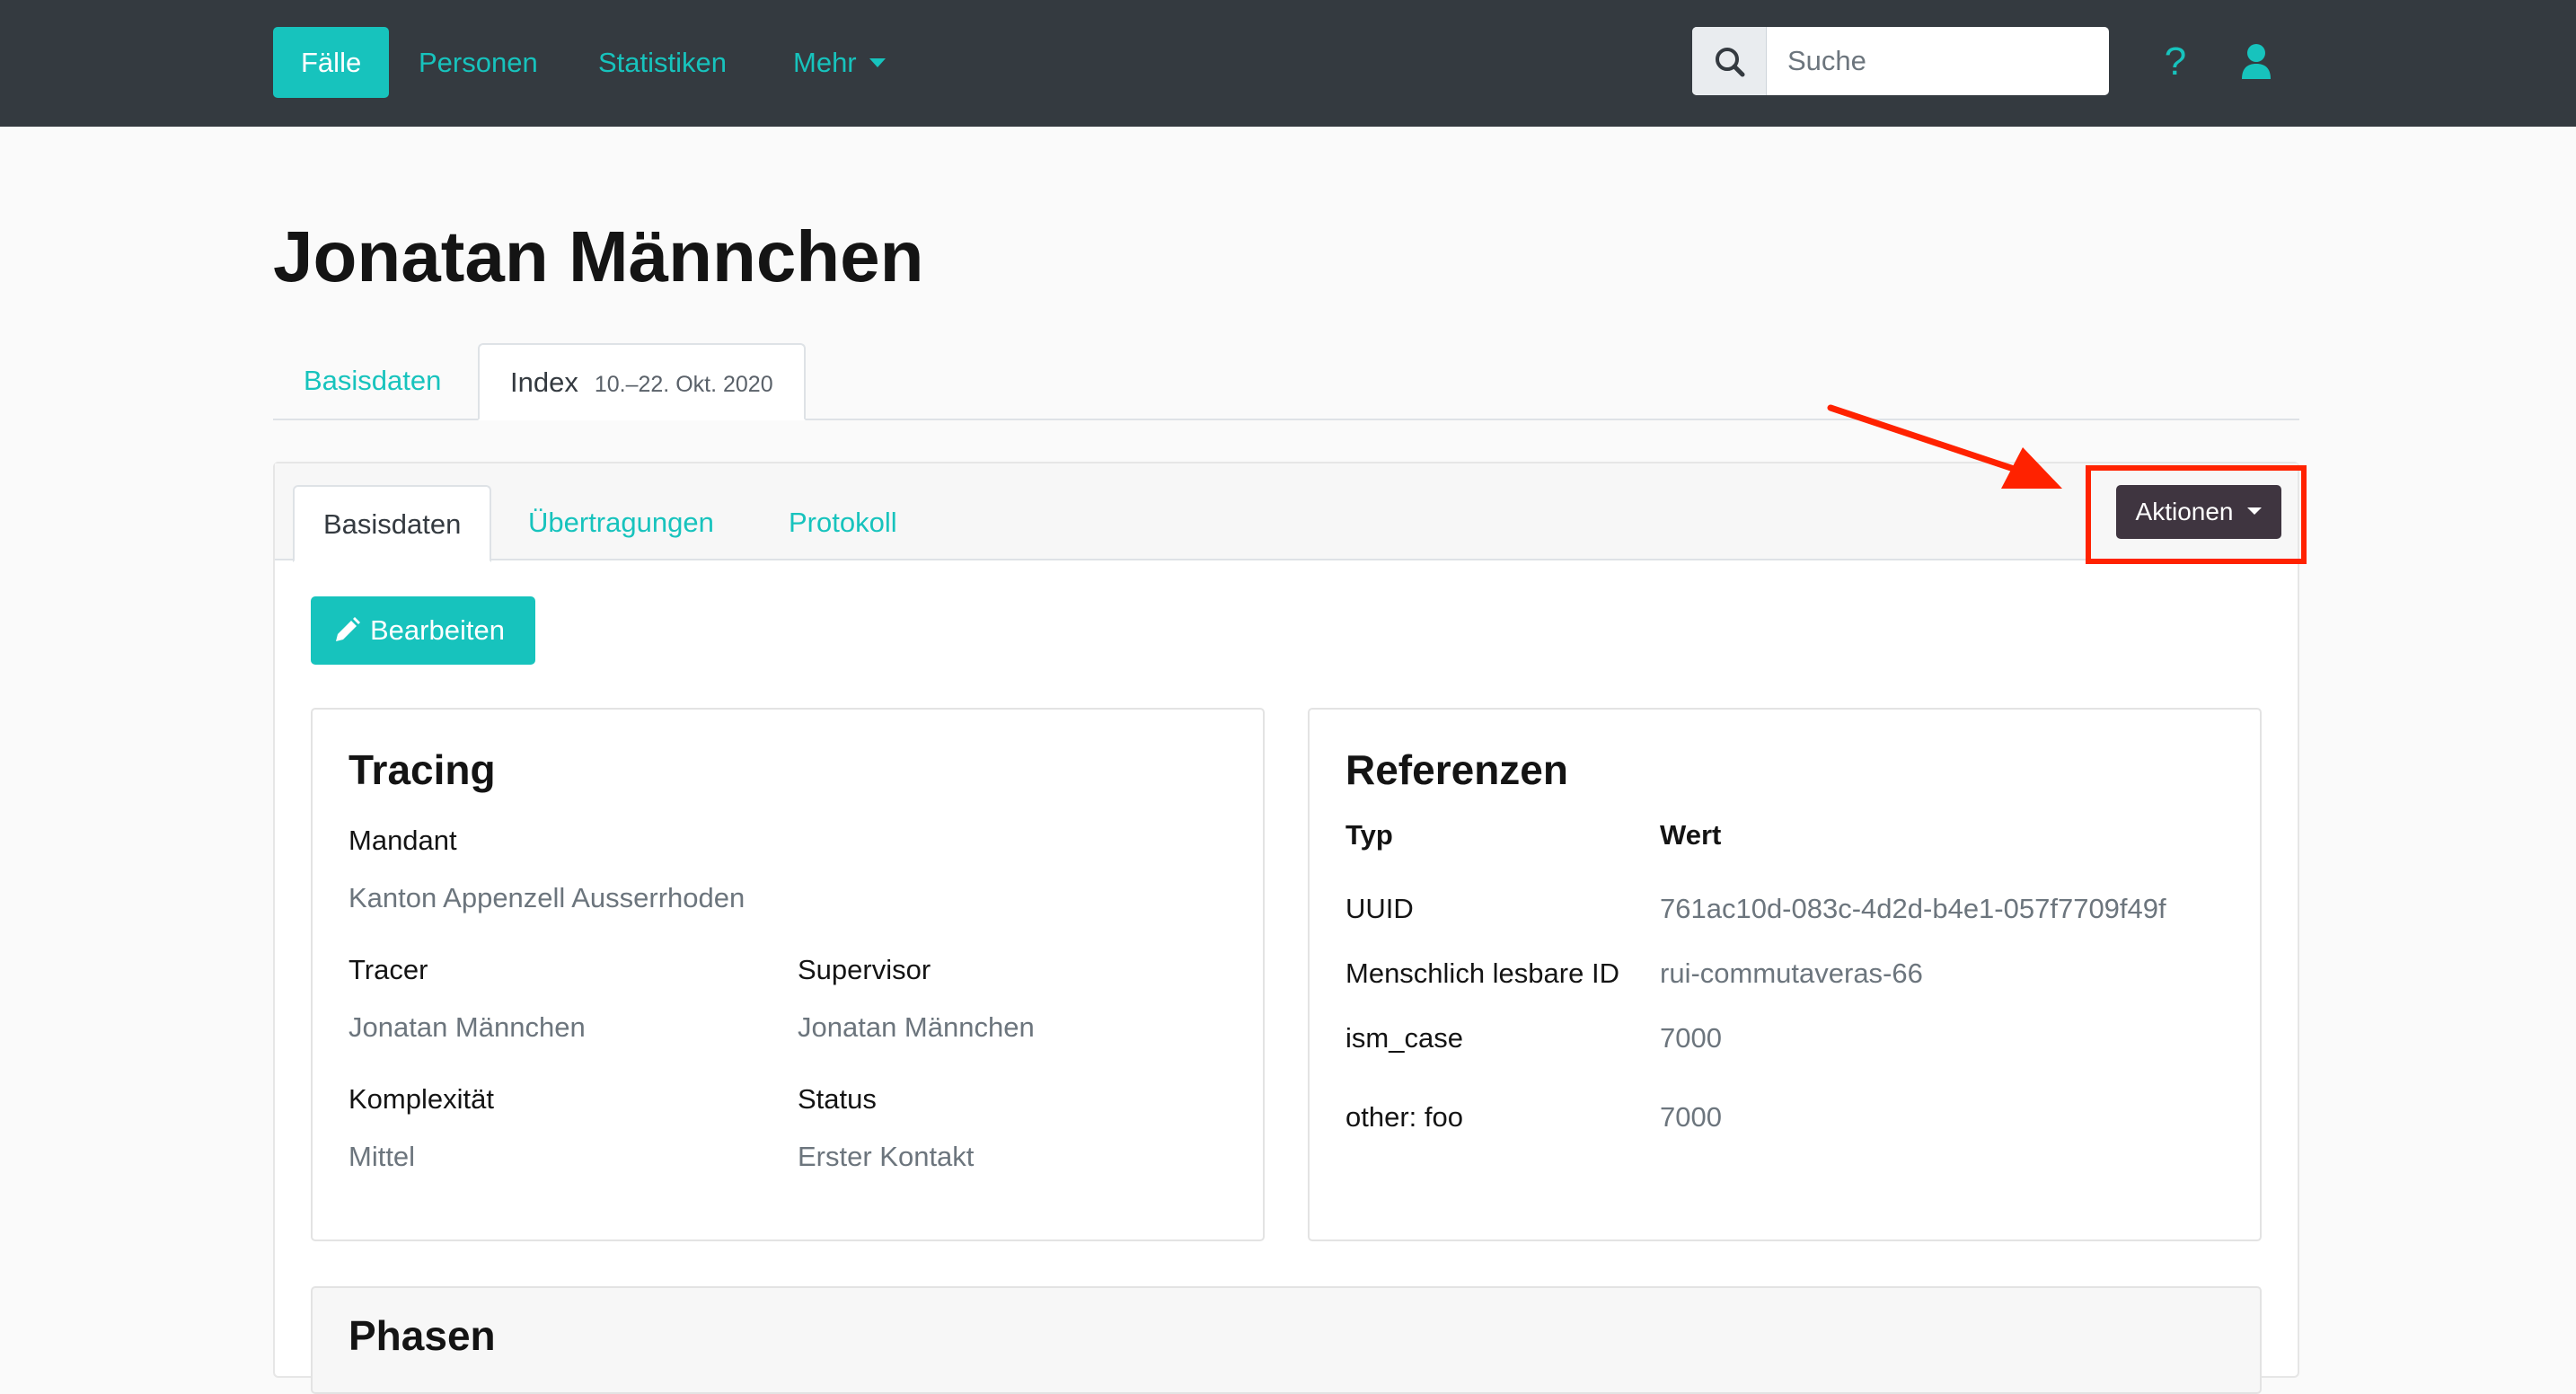  Describe the element at coordinates (1288, 63) in the screenshot. I see `top-navbar: Fälle Personen Statistiken Mehr ?` at that location.